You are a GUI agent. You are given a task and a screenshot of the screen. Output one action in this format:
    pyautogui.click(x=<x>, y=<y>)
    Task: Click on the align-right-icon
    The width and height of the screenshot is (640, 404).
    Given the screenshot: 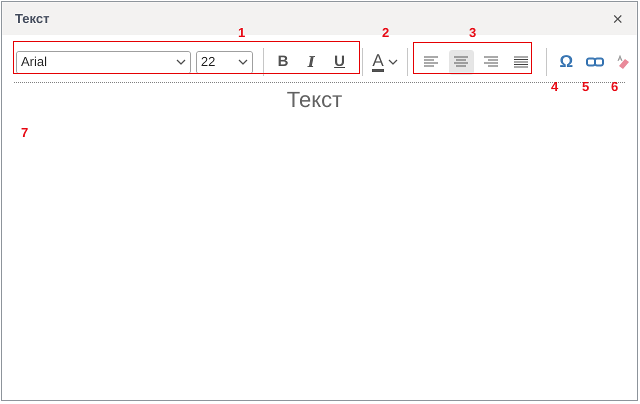 What is the action you would take?
    pyautogui.click(x=491, y=62)
    